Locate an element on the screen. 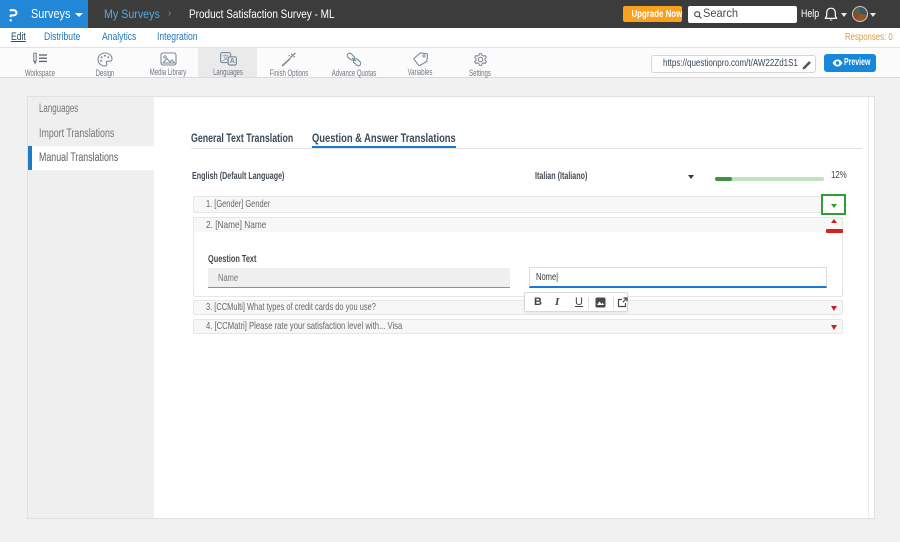 The width and height of the screenshot is (900, 542). svg-text: A is located at coordinates (231, 61).